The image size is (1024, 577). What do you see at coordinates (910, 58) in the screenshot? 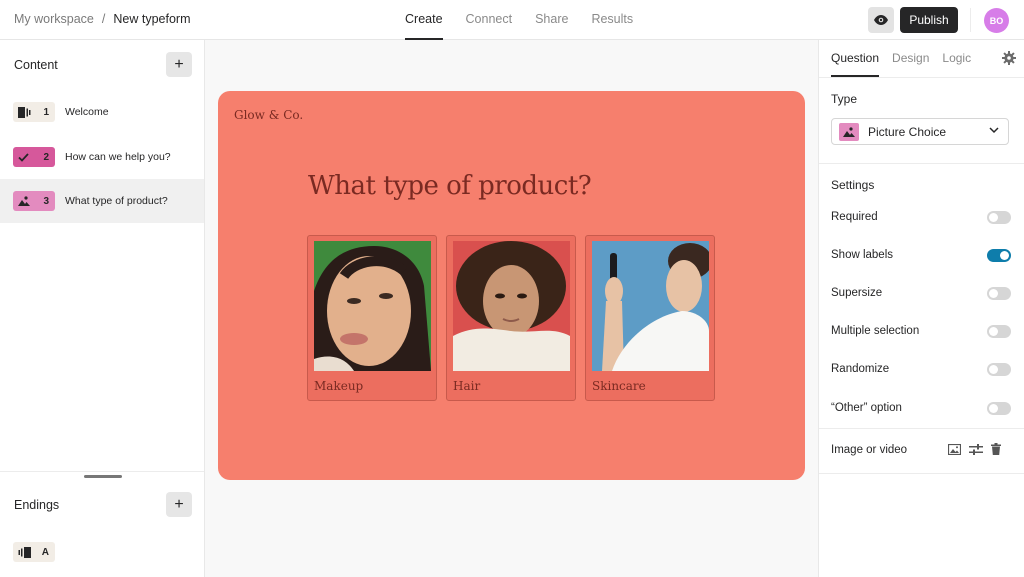
I see `tab-design: Design` at bounding box center [910, 58].